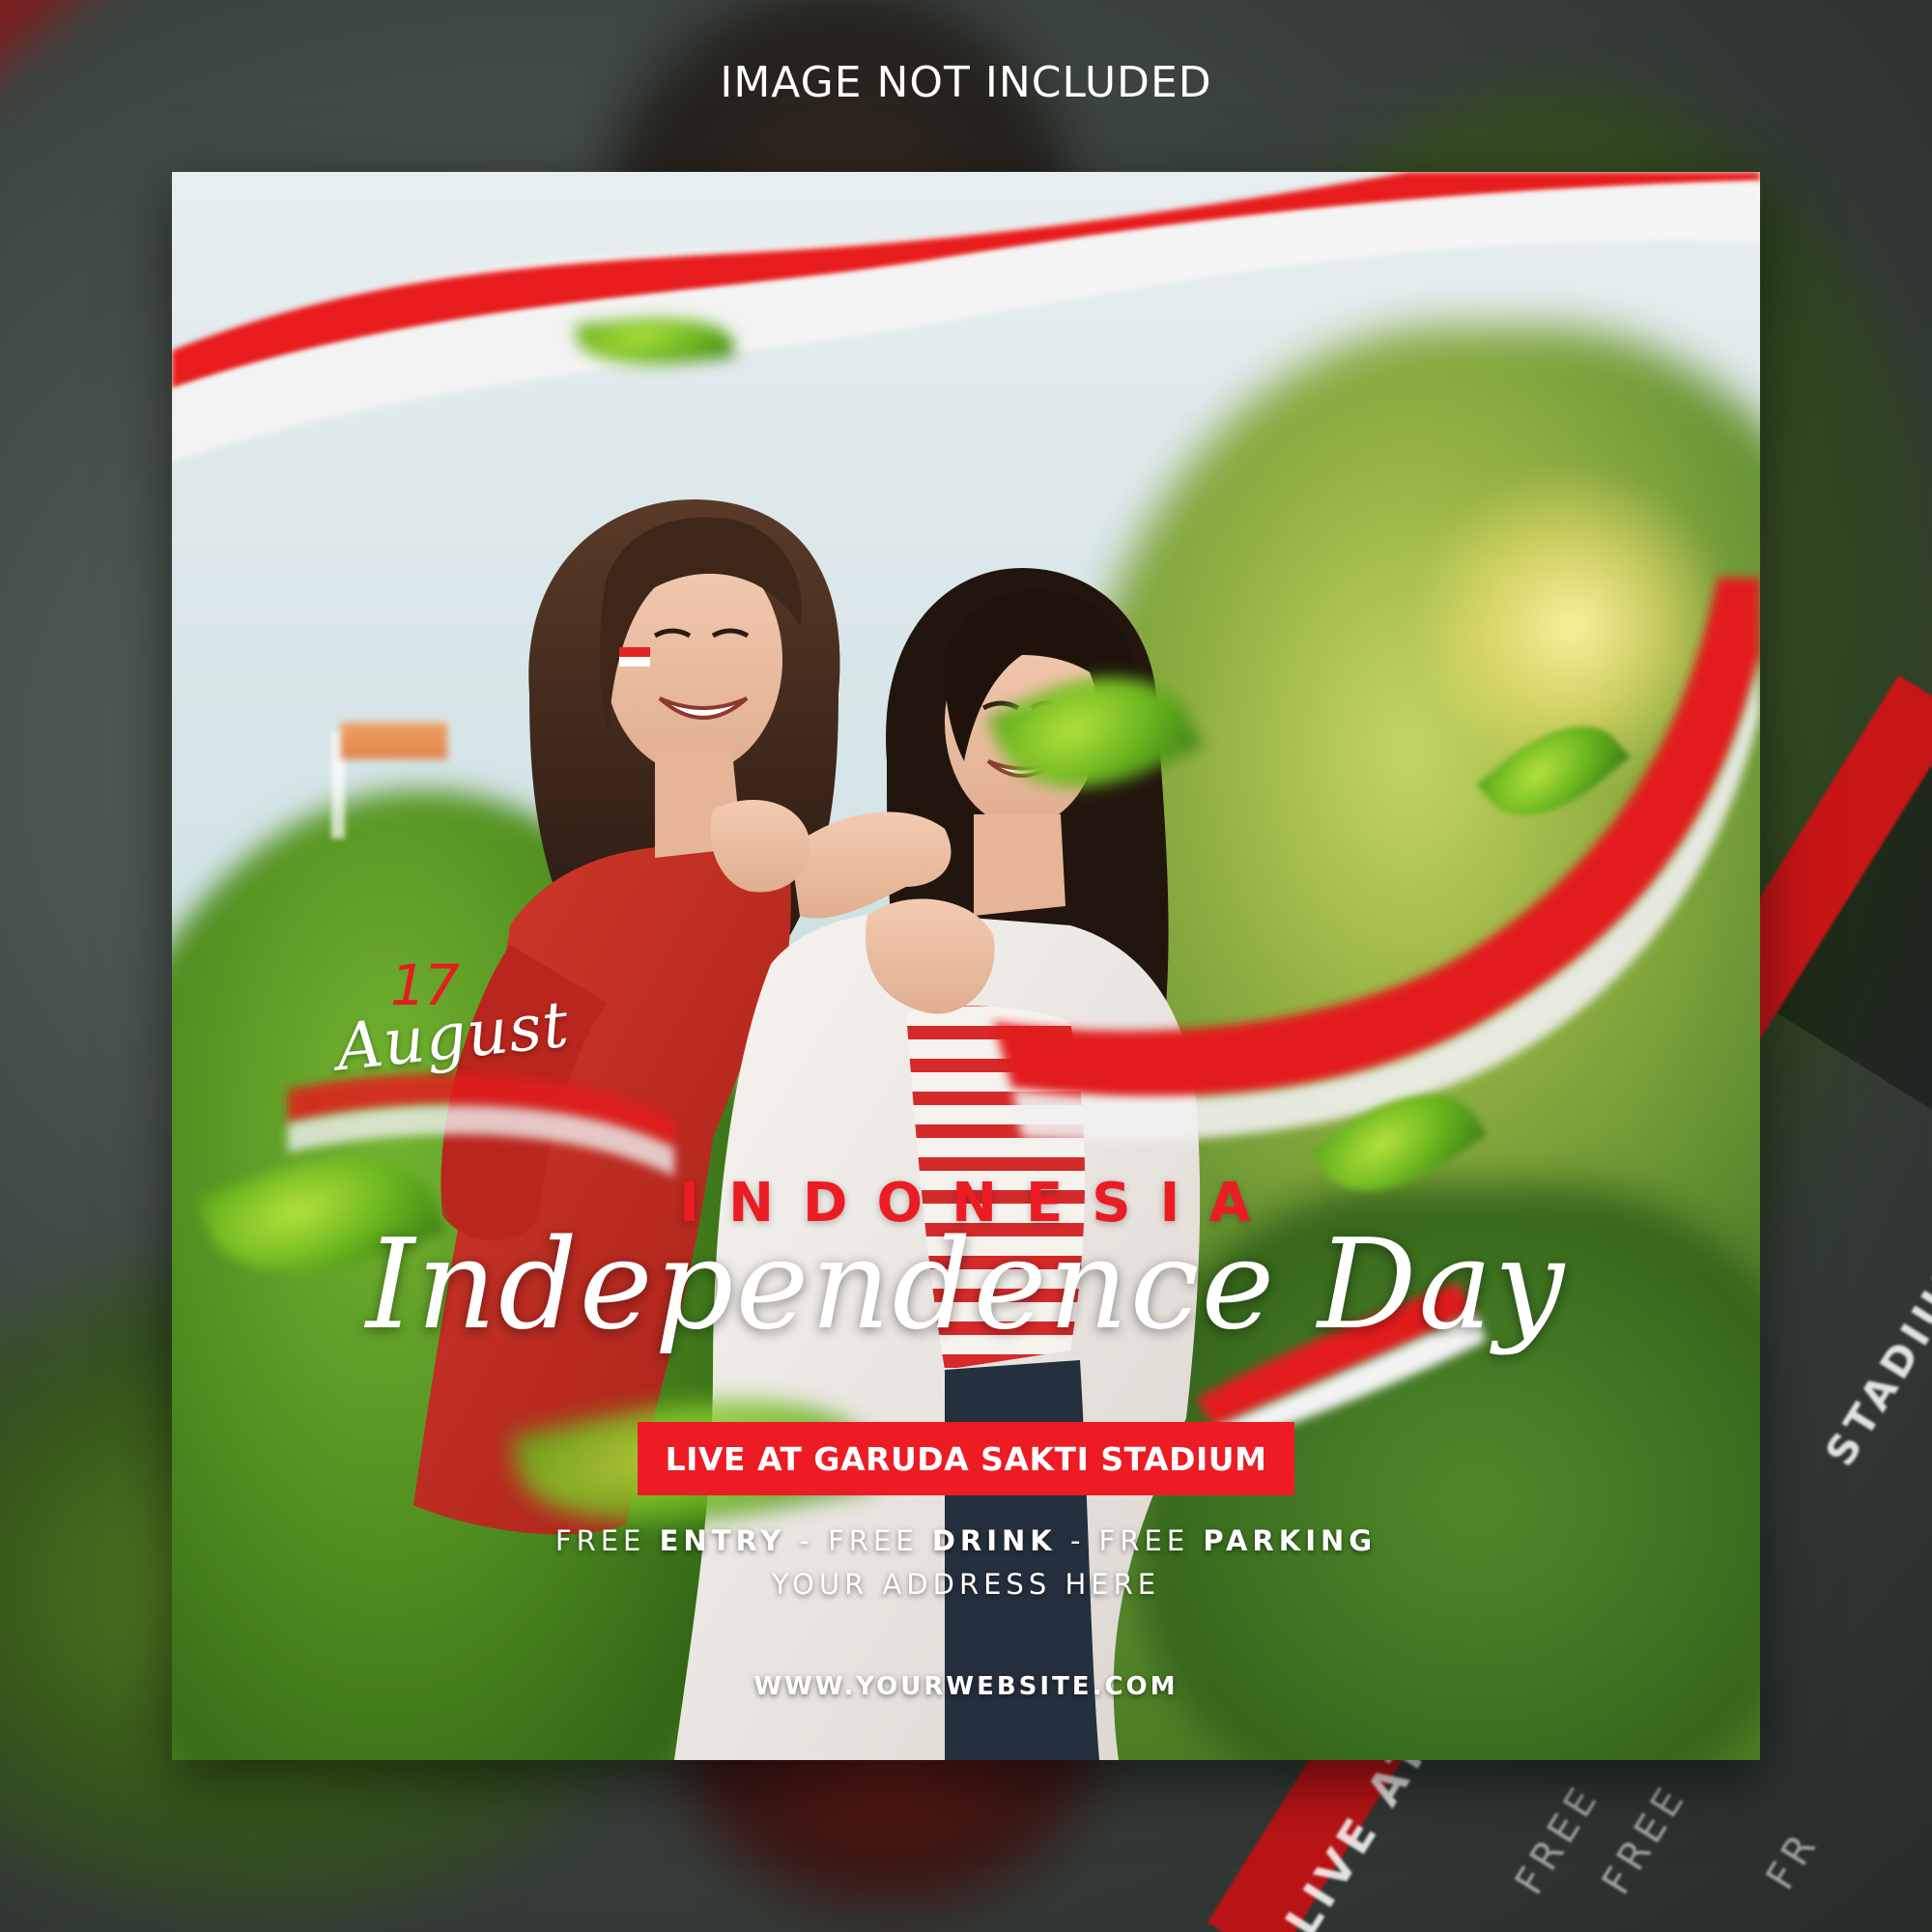  What do you see at coordinates (966, 1686) in the screenshot?
I see `website-link: WWW.YOURWEBSITE.COM` at bounding box center [966, 1686].